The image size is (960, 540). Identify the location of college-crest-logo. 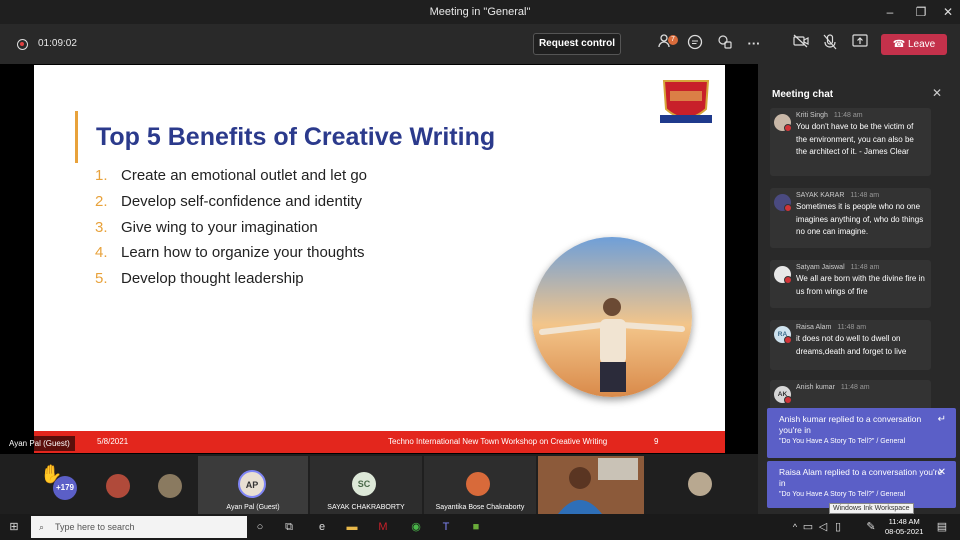
(686, 101).